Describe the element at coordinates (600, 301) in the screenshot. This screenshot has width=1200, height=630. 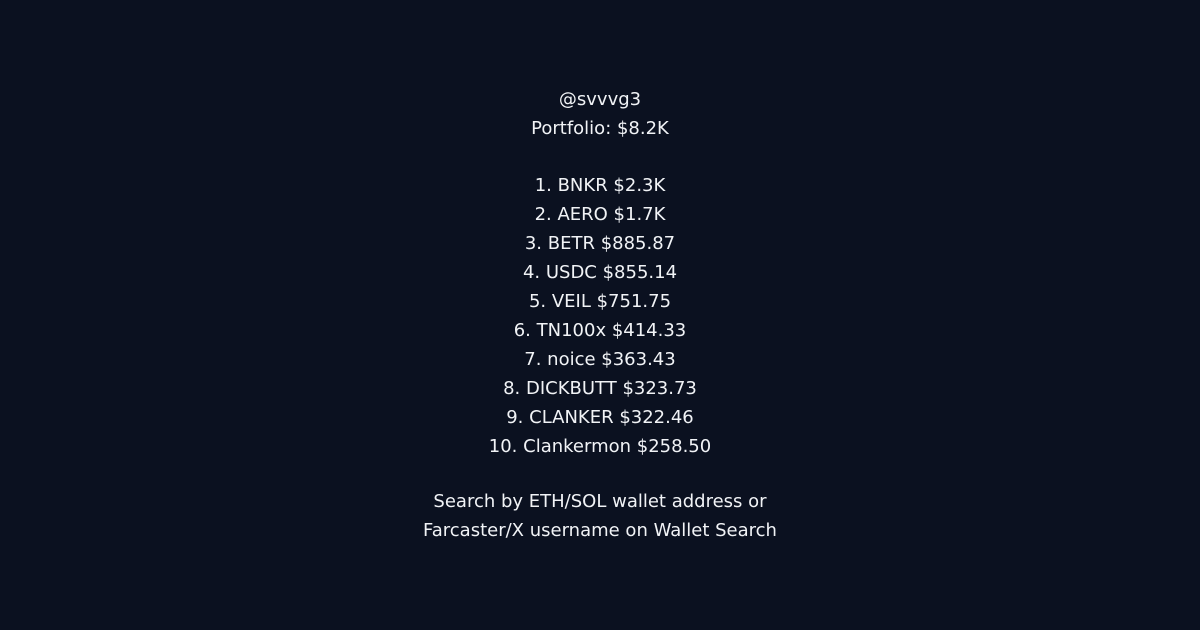
I see `holding-item: 5. VEIL $751.75` at that location.